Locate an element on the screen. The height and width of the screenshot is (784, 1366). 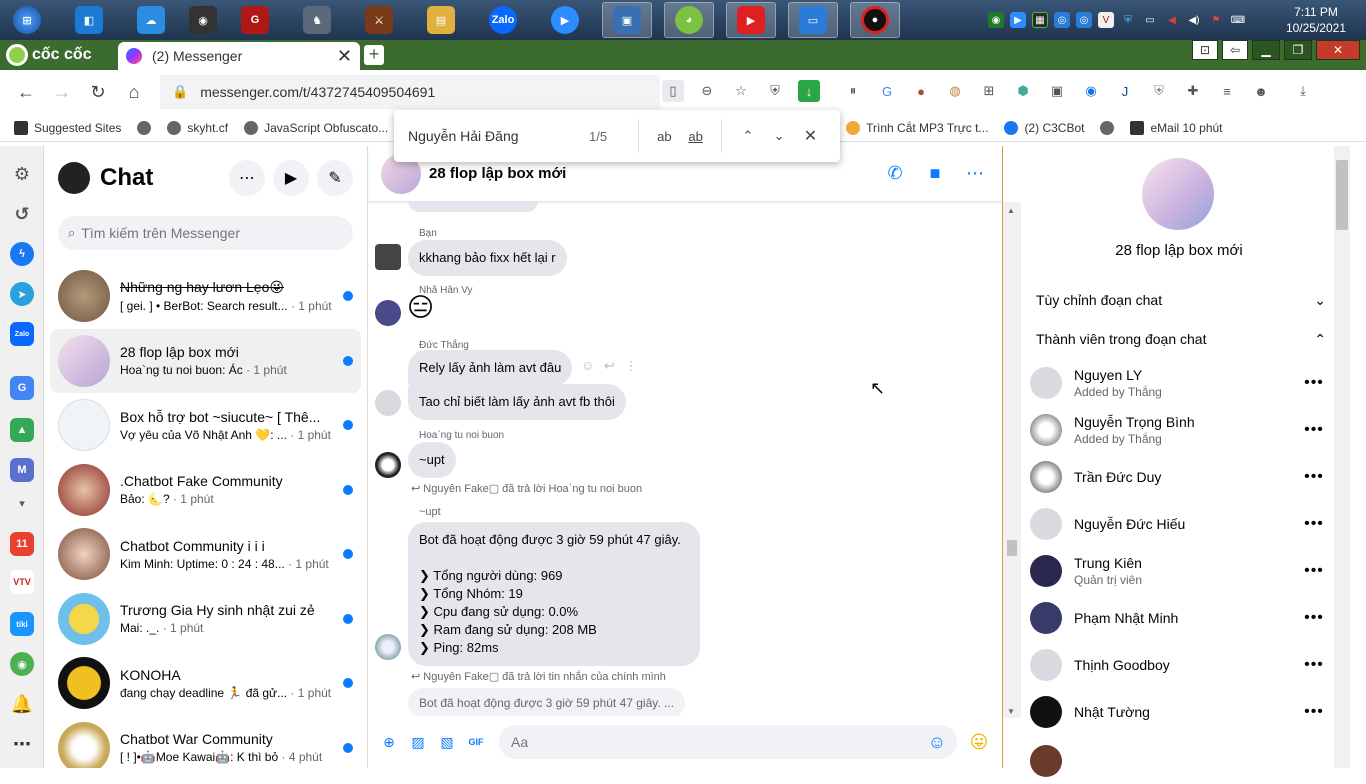
downloads-icon: ⤓ is located at coordinates (1303, 91).